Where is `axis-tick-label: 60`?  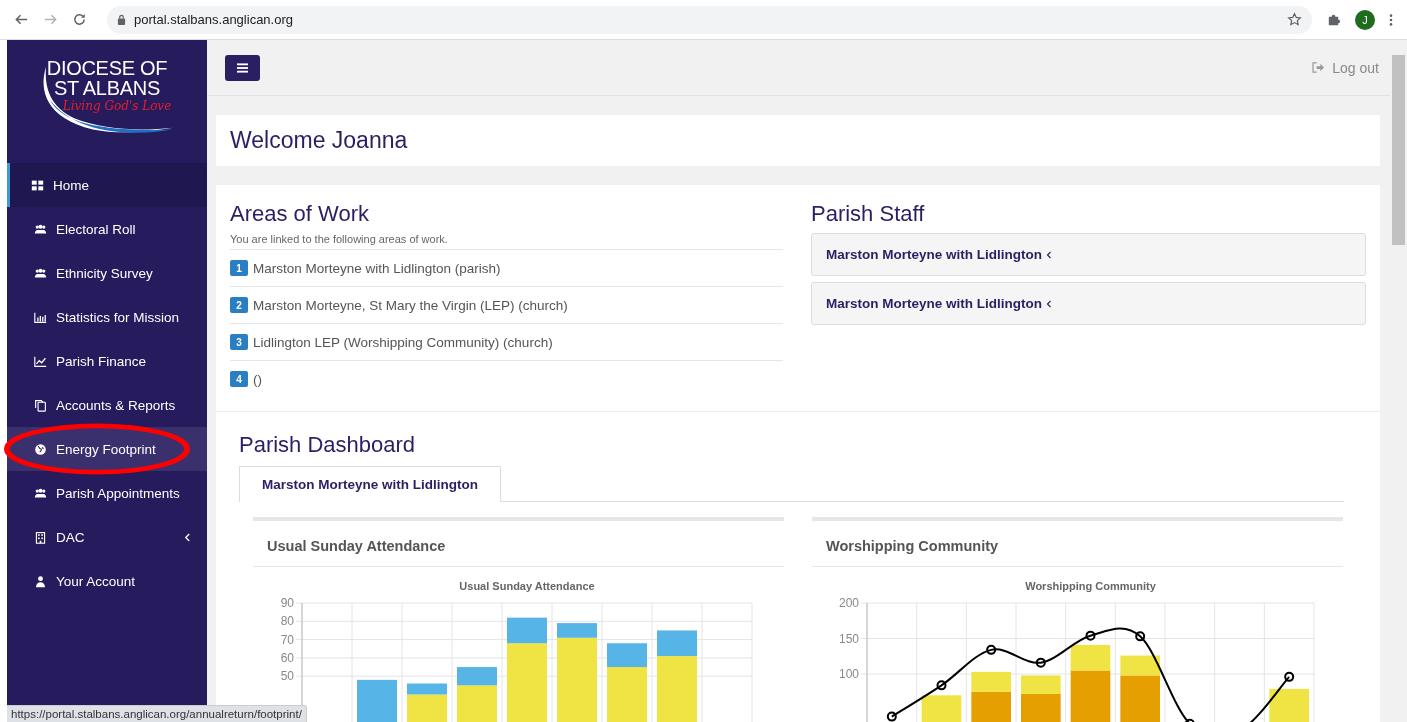
axis-tick-label: 60 is located at coordinates (287, 657).